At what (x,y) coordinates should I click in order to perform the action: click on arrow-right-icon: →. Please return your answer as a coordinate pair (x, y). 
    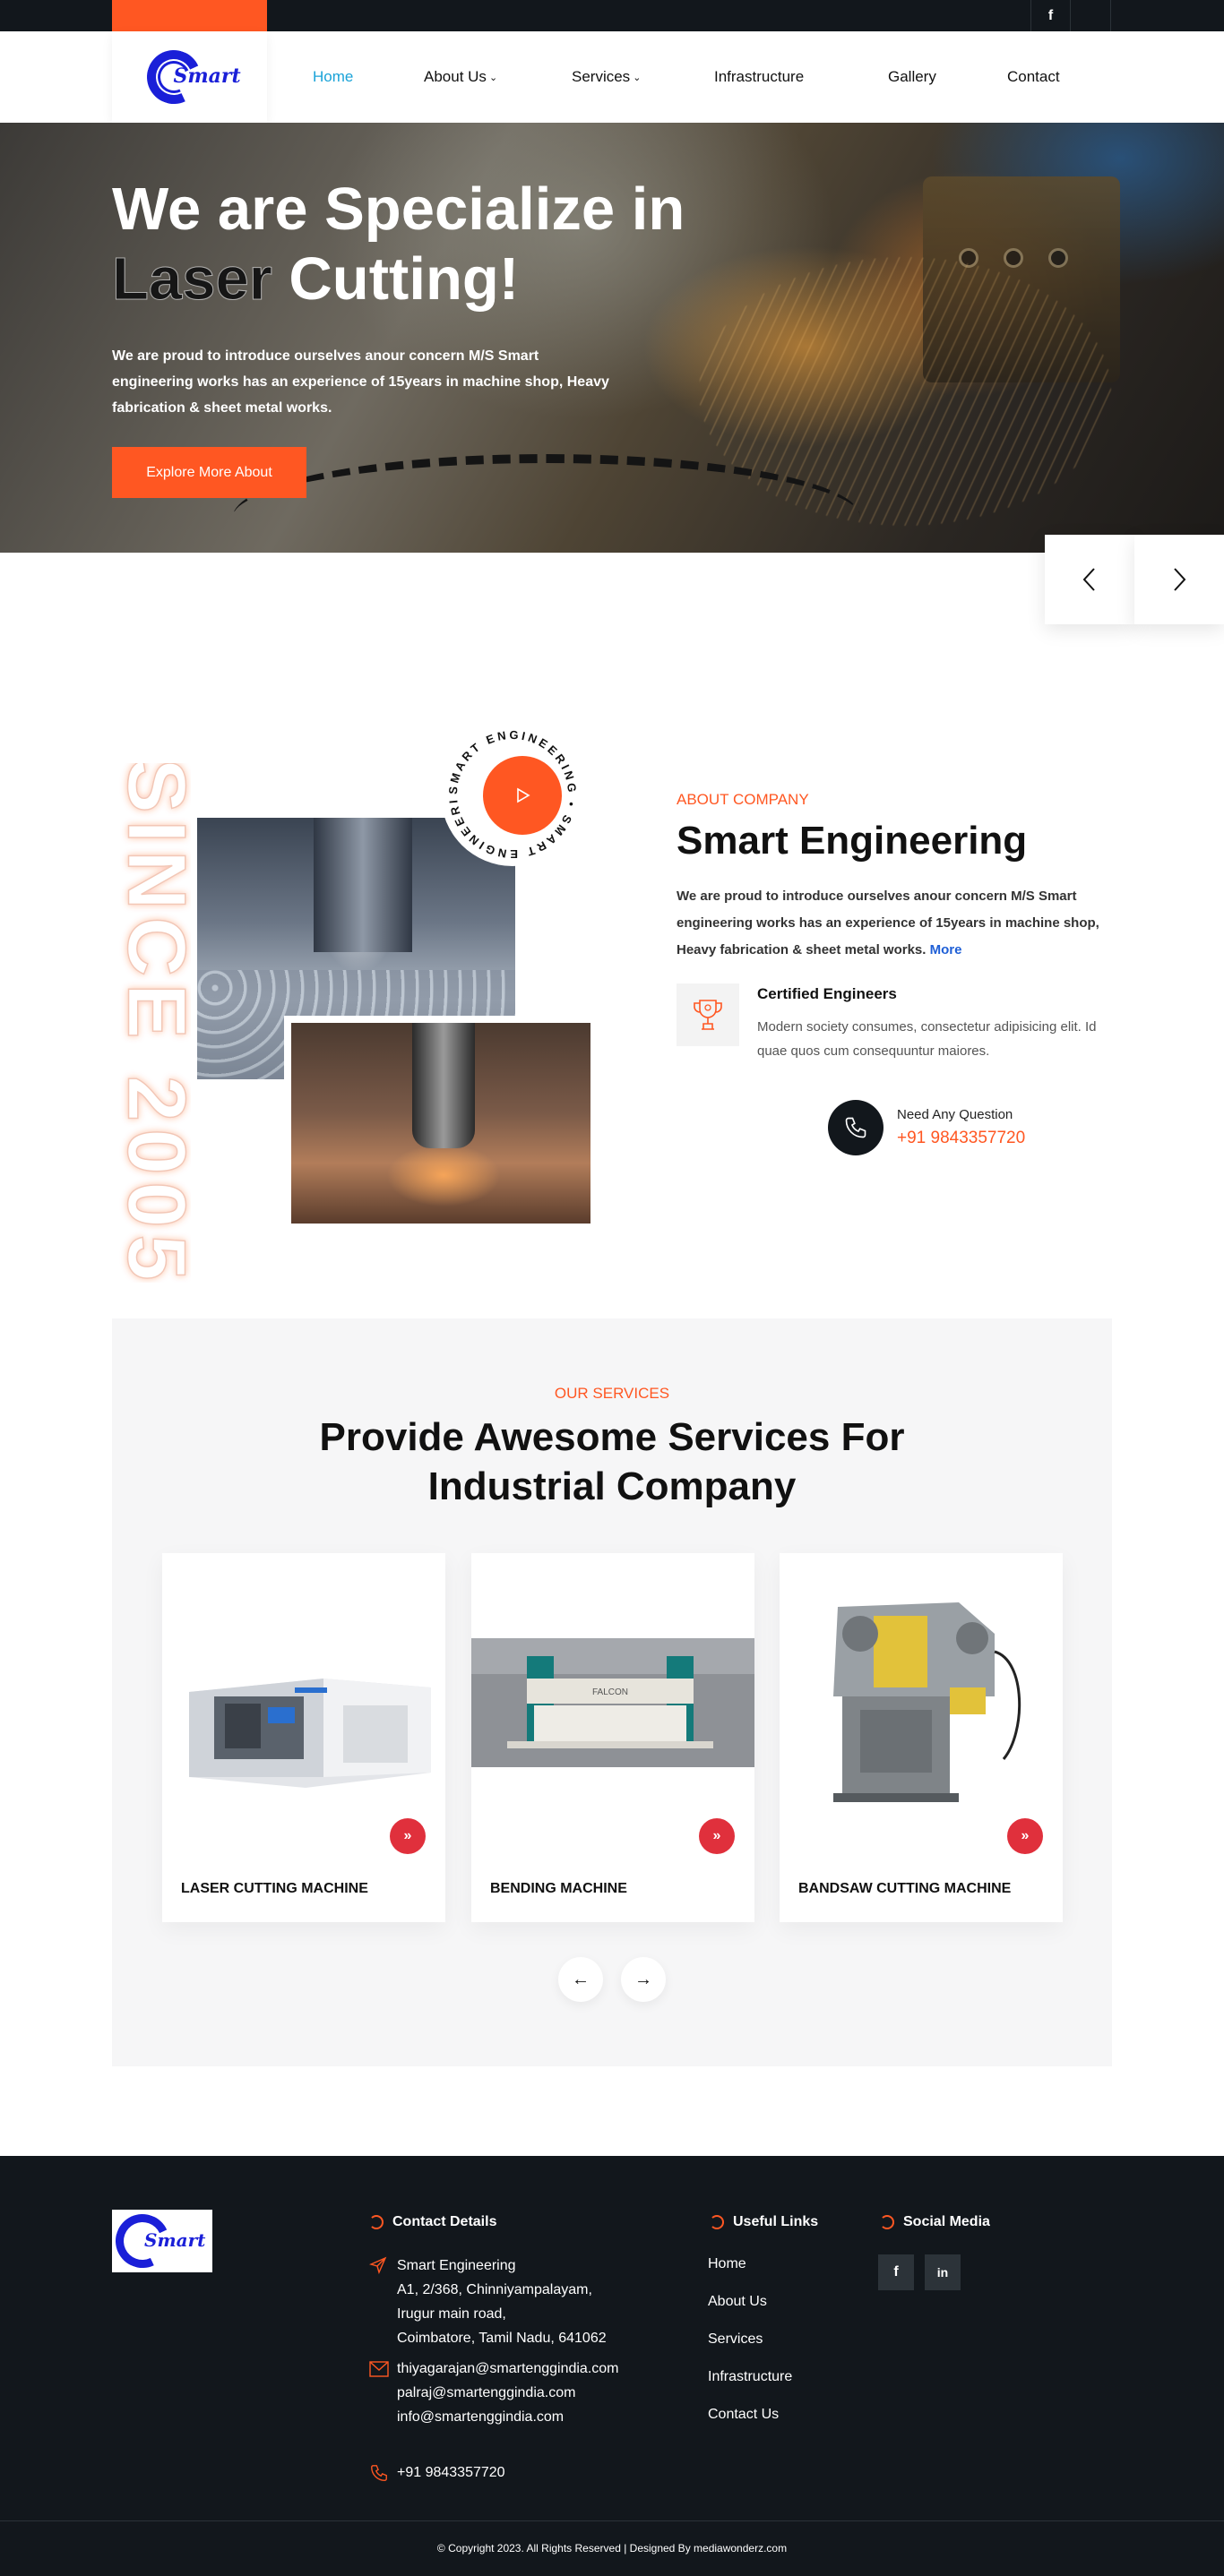
    Looking at the image, I should click on (643, 1979).